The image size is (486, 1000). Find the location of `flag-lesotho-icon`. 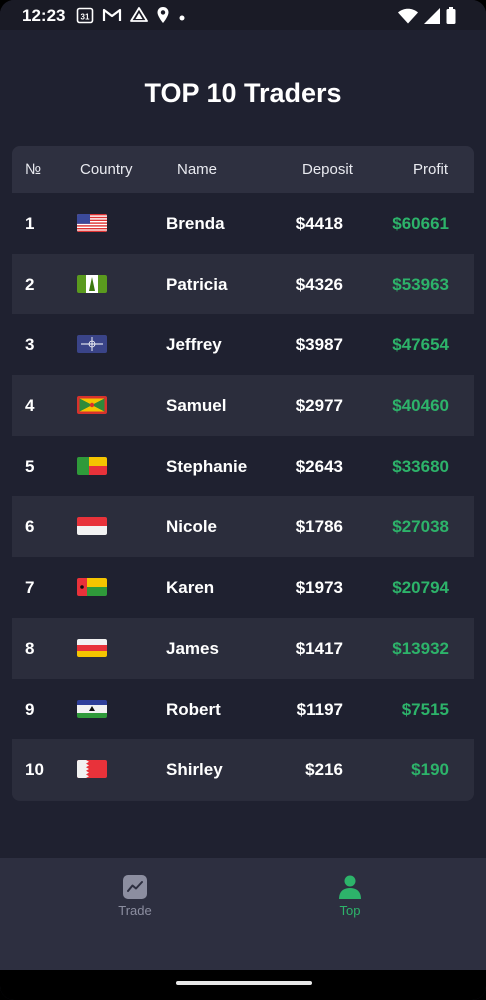

flag-lesotho-icon is located at coordinates (92, 708).